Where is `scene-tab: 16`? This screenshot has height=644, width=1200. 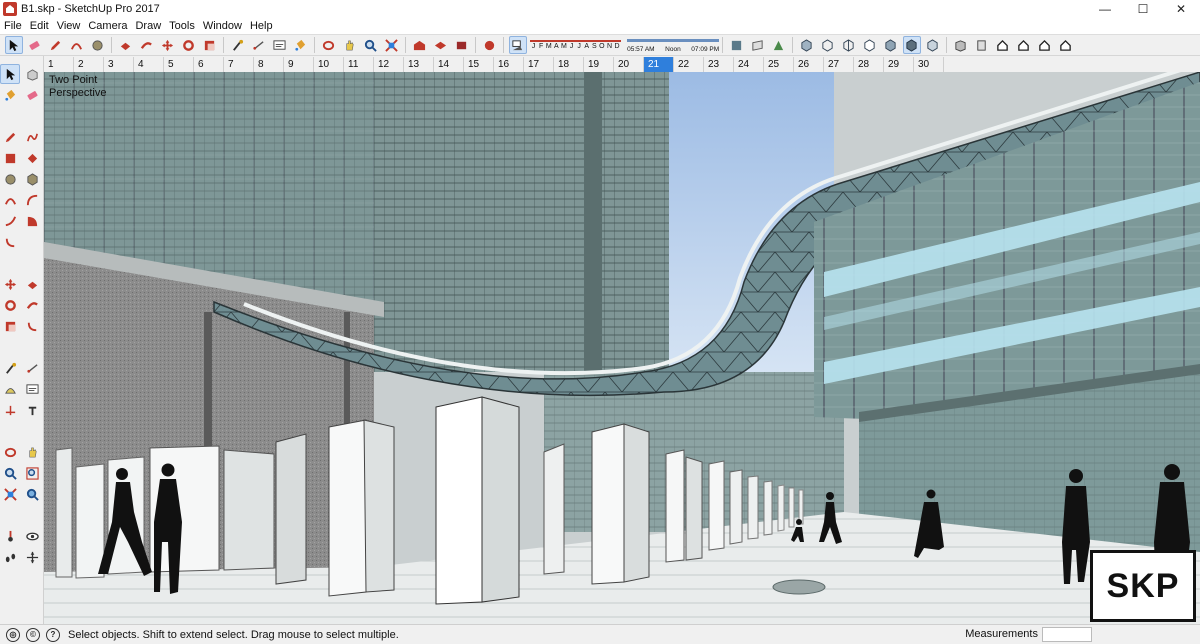 scene-tab: 16 is located at coordinates (509, 64).